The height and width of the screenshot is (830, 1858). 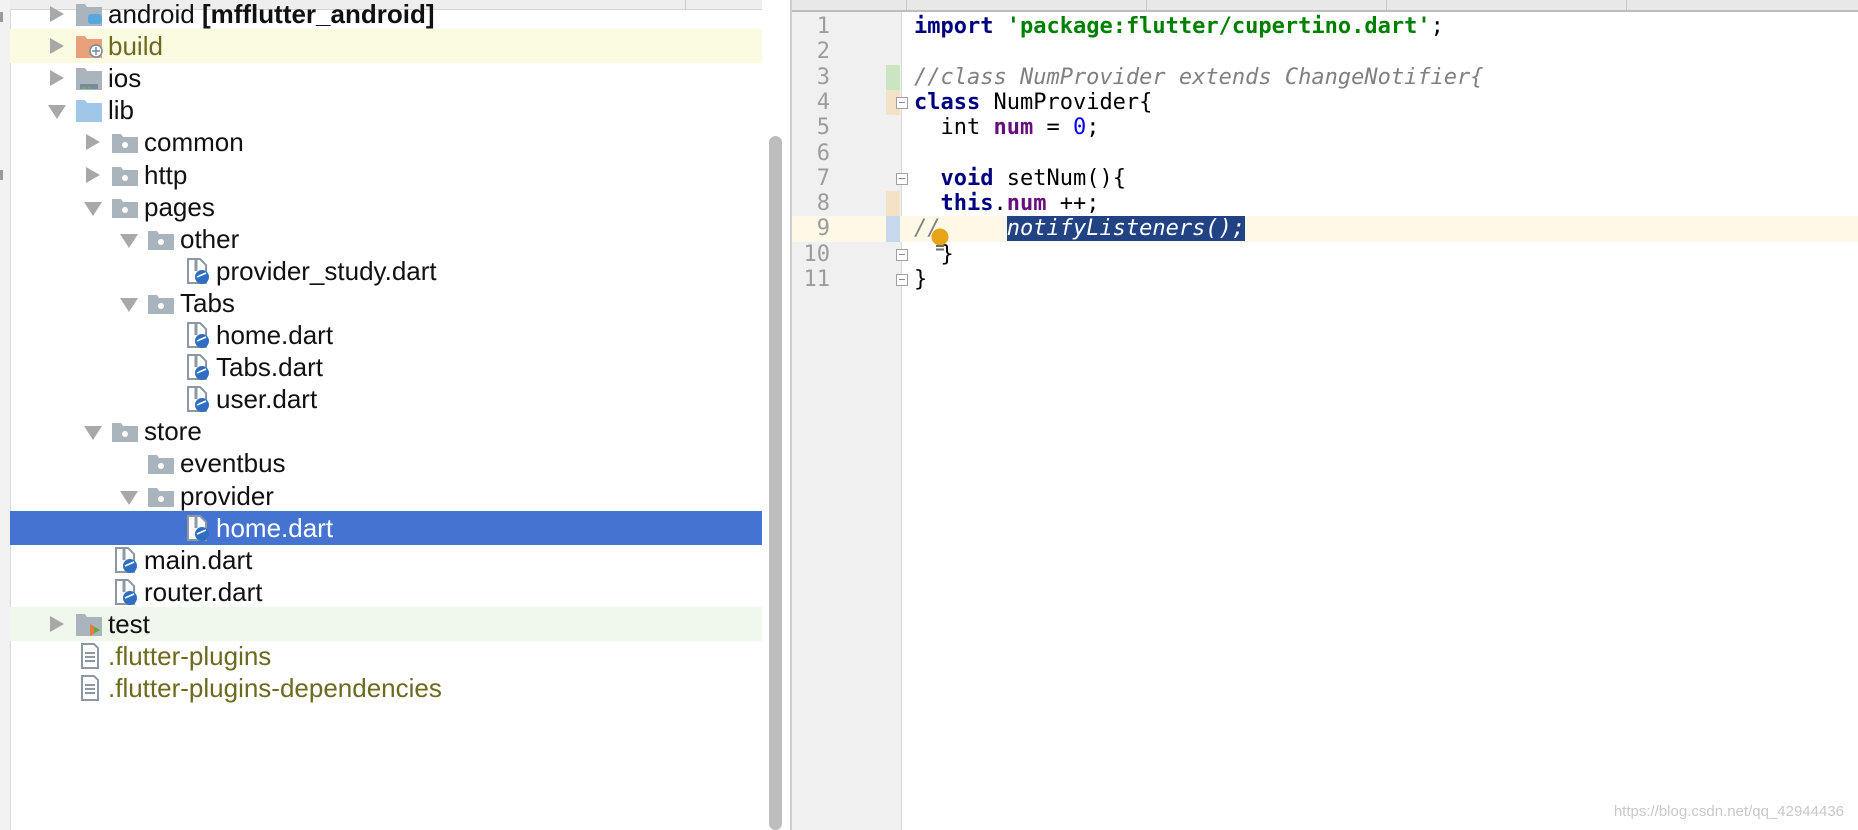 I want to click on tree-scrollbar, so click(x=776, y=415).